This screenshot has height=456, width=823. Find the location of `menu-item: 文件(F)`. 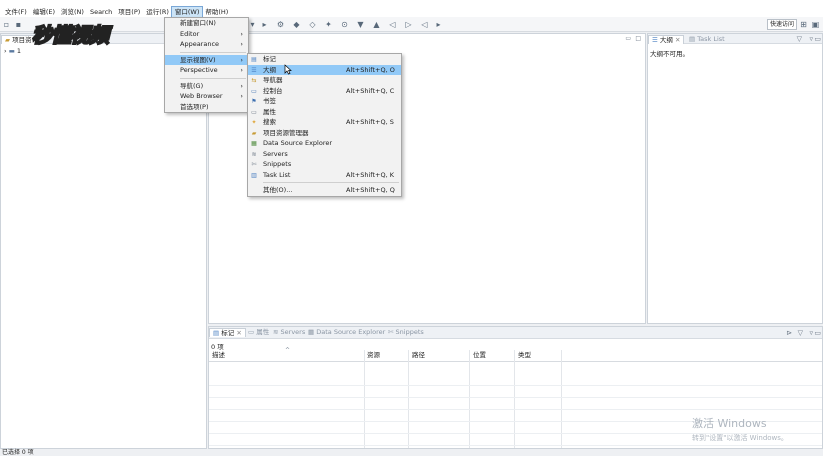

menu-item: 文件(F) is located at coordinates (16, 12).